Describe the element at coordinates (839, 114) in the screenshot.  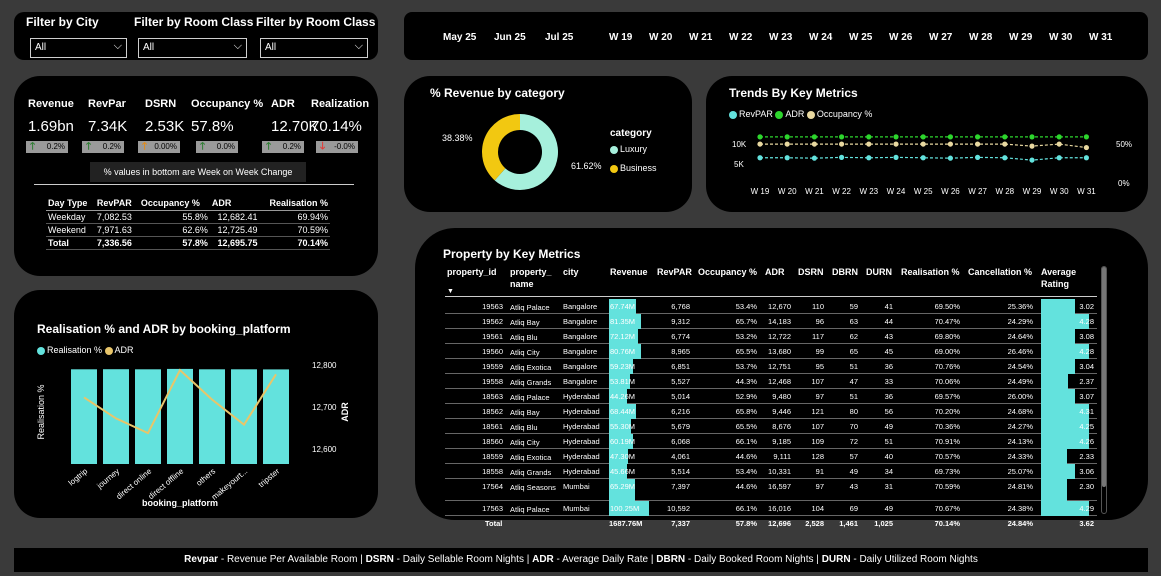
I see `legend-occupancy: Occupancy %` at that location.